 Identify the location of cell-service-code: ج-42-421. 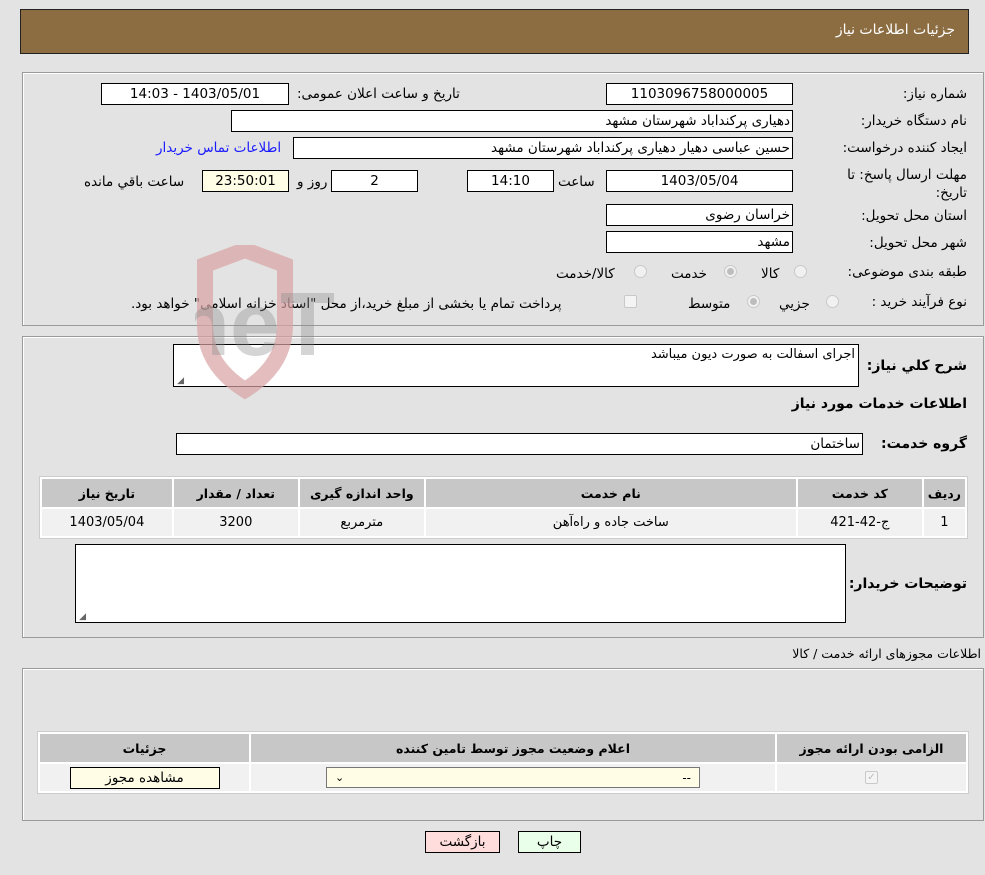
(859, 522).